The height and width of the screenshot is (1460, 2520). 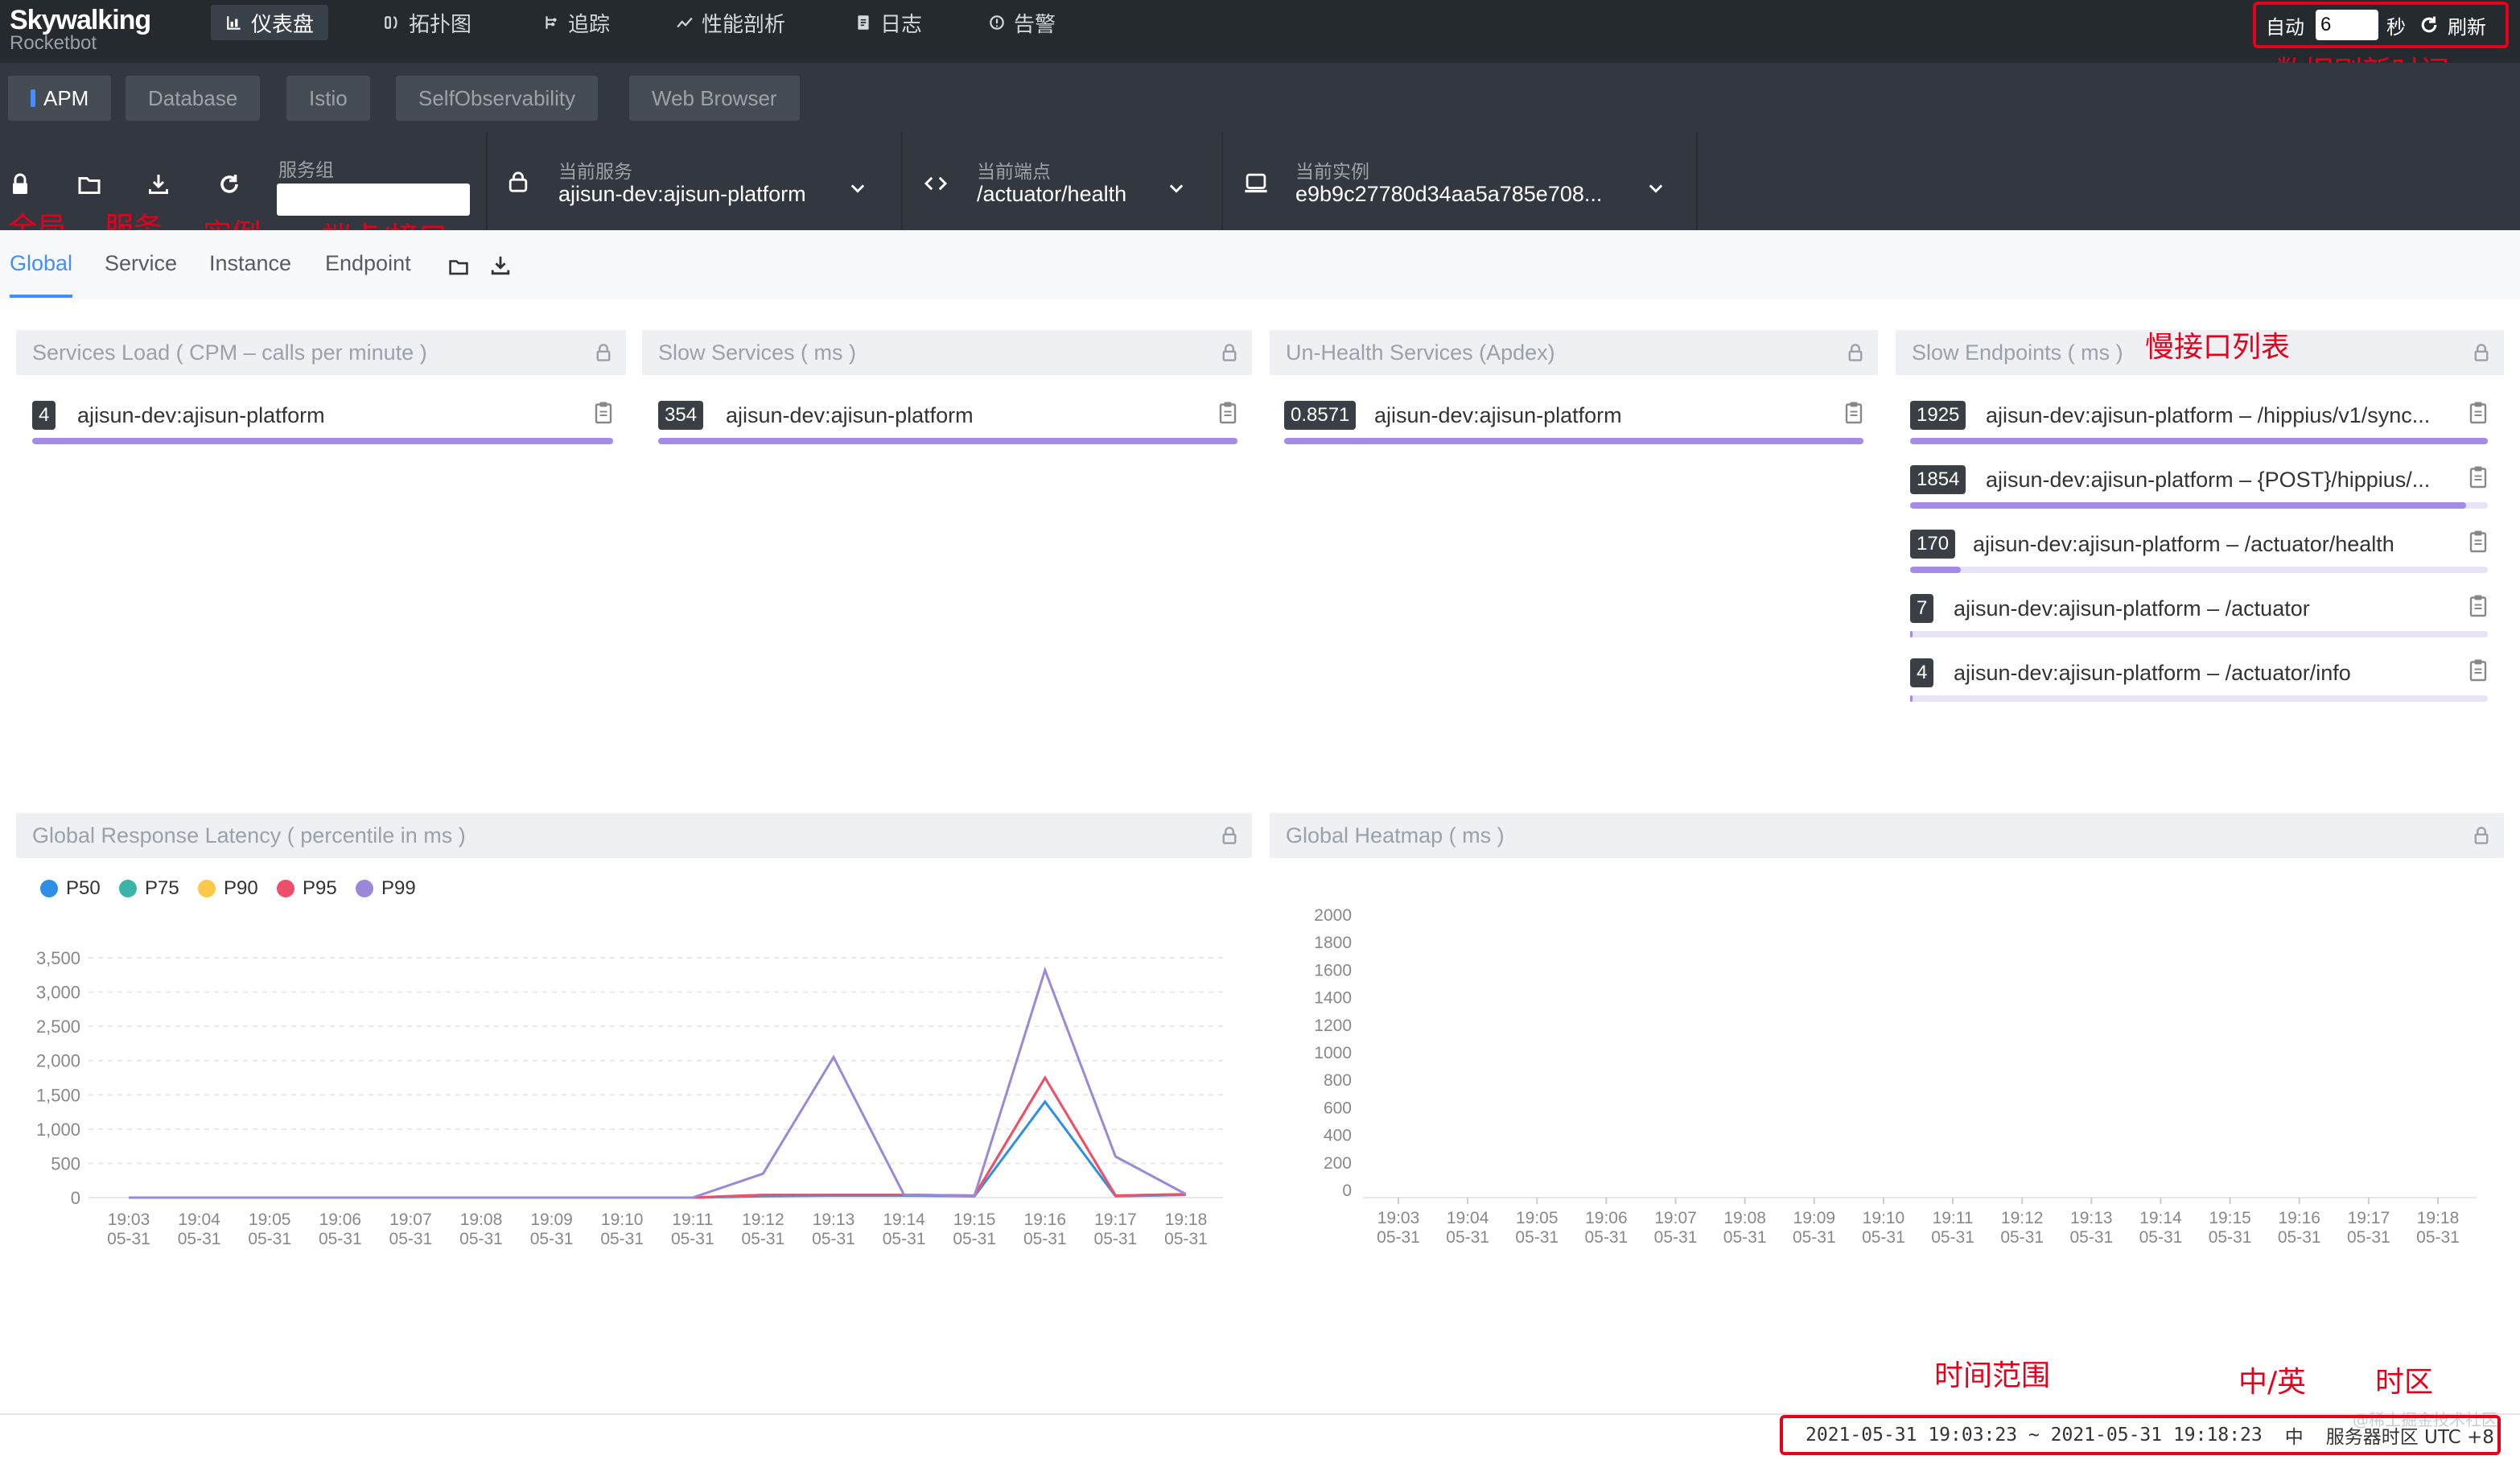 I want to click on value-badge: 4, so click(x=44, y=415).